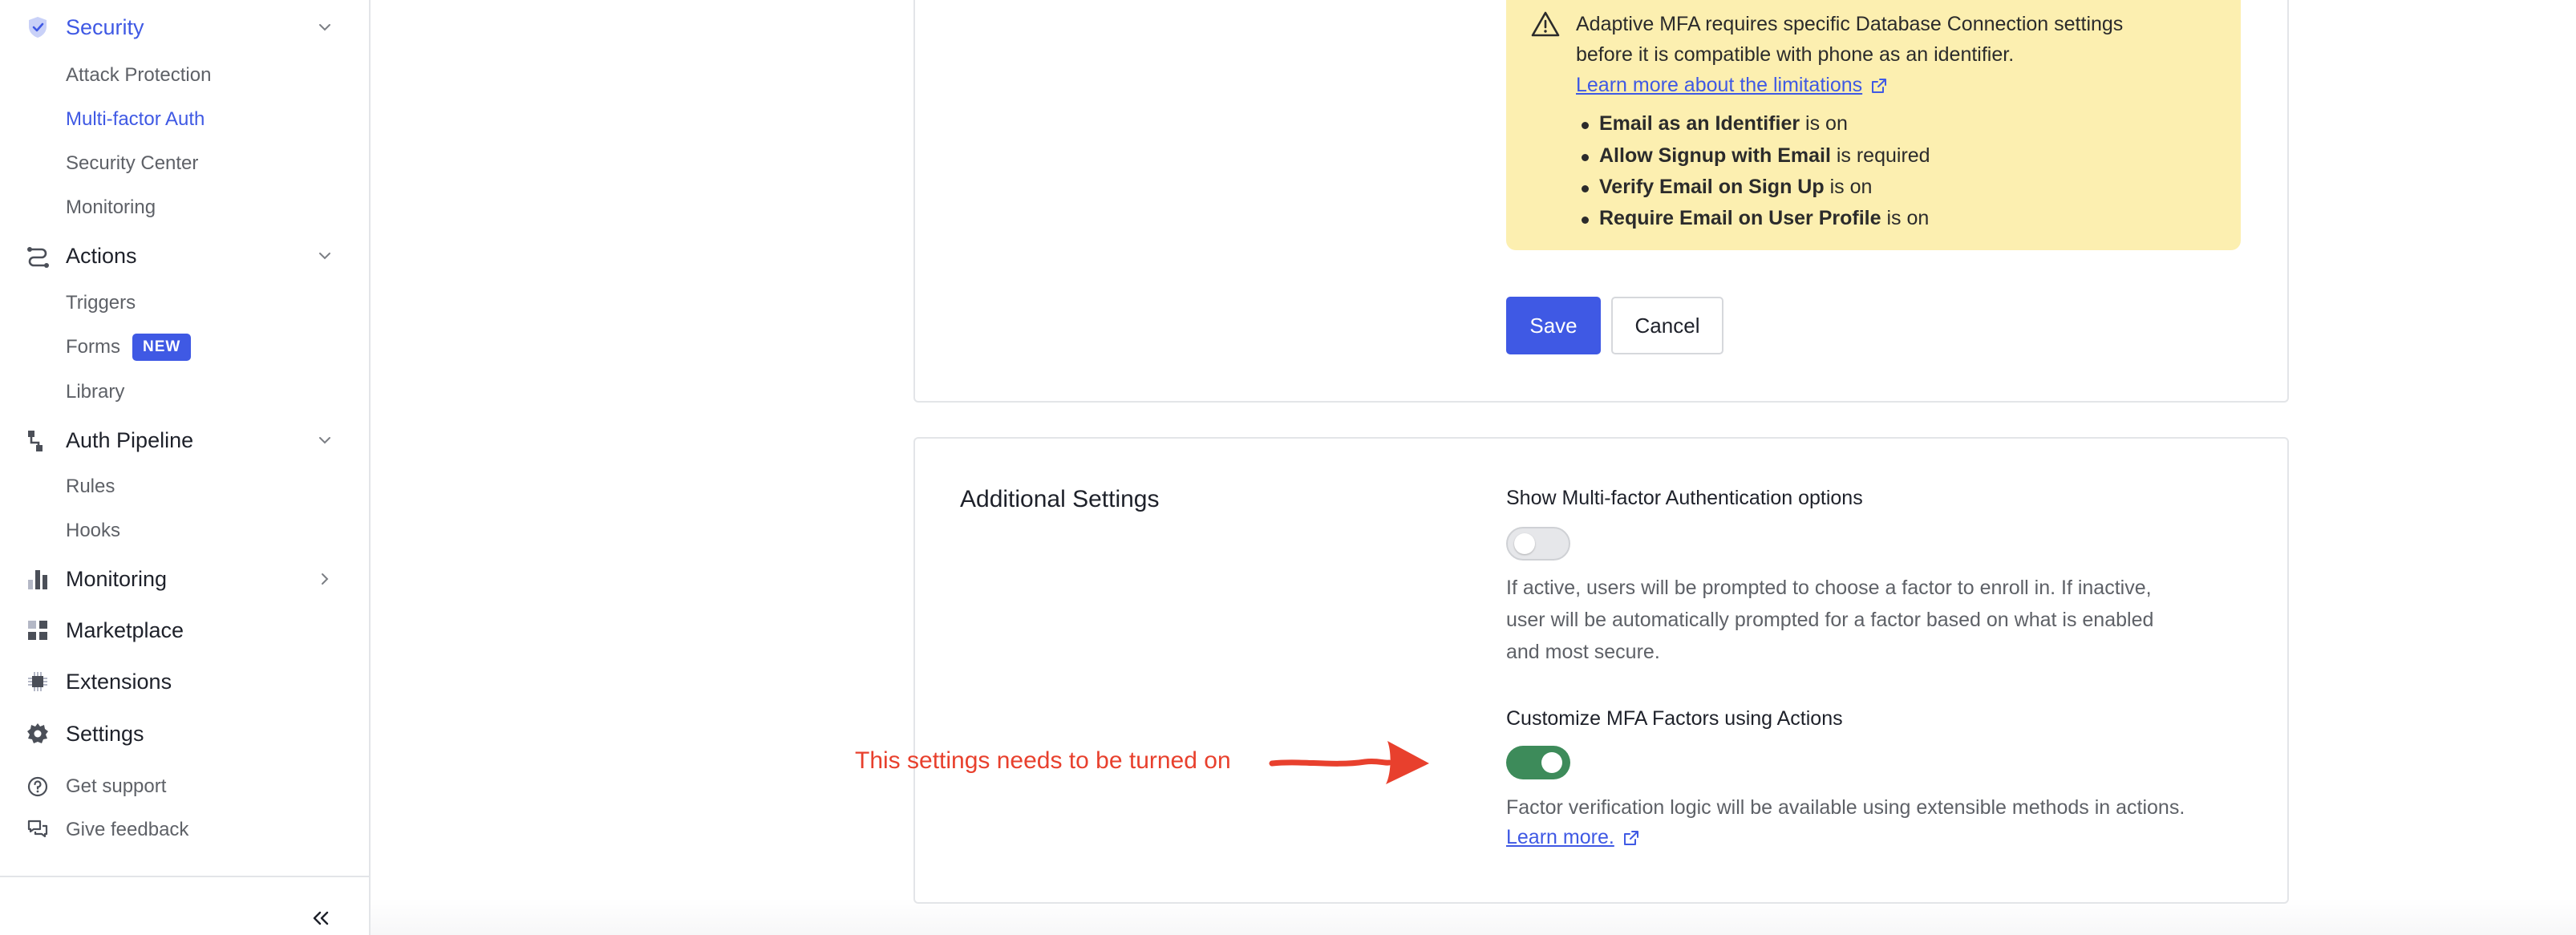  What do you see at coordinates (90, 487) in the screenshot?
I see `sidebar-item-label: Rules` at bounding box center [90, 487].